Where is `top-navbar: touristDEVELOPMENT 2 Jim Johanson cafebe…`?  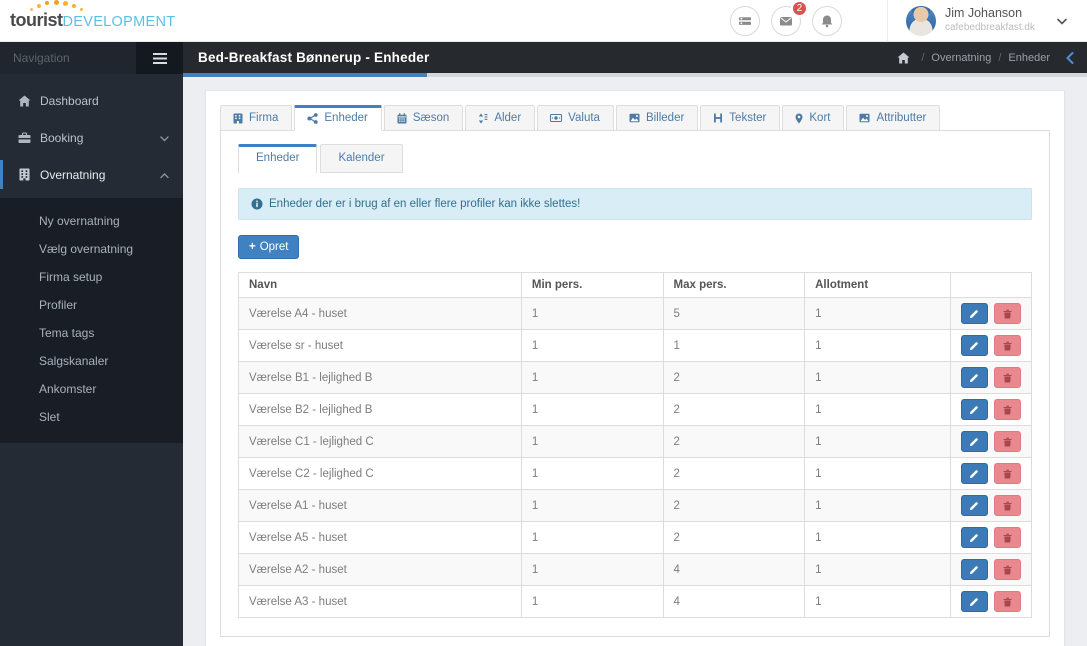
top-navbar: touristDEVELOPMENT 2 Jim Johanson cafebe… is located at coordinates (543, 21).